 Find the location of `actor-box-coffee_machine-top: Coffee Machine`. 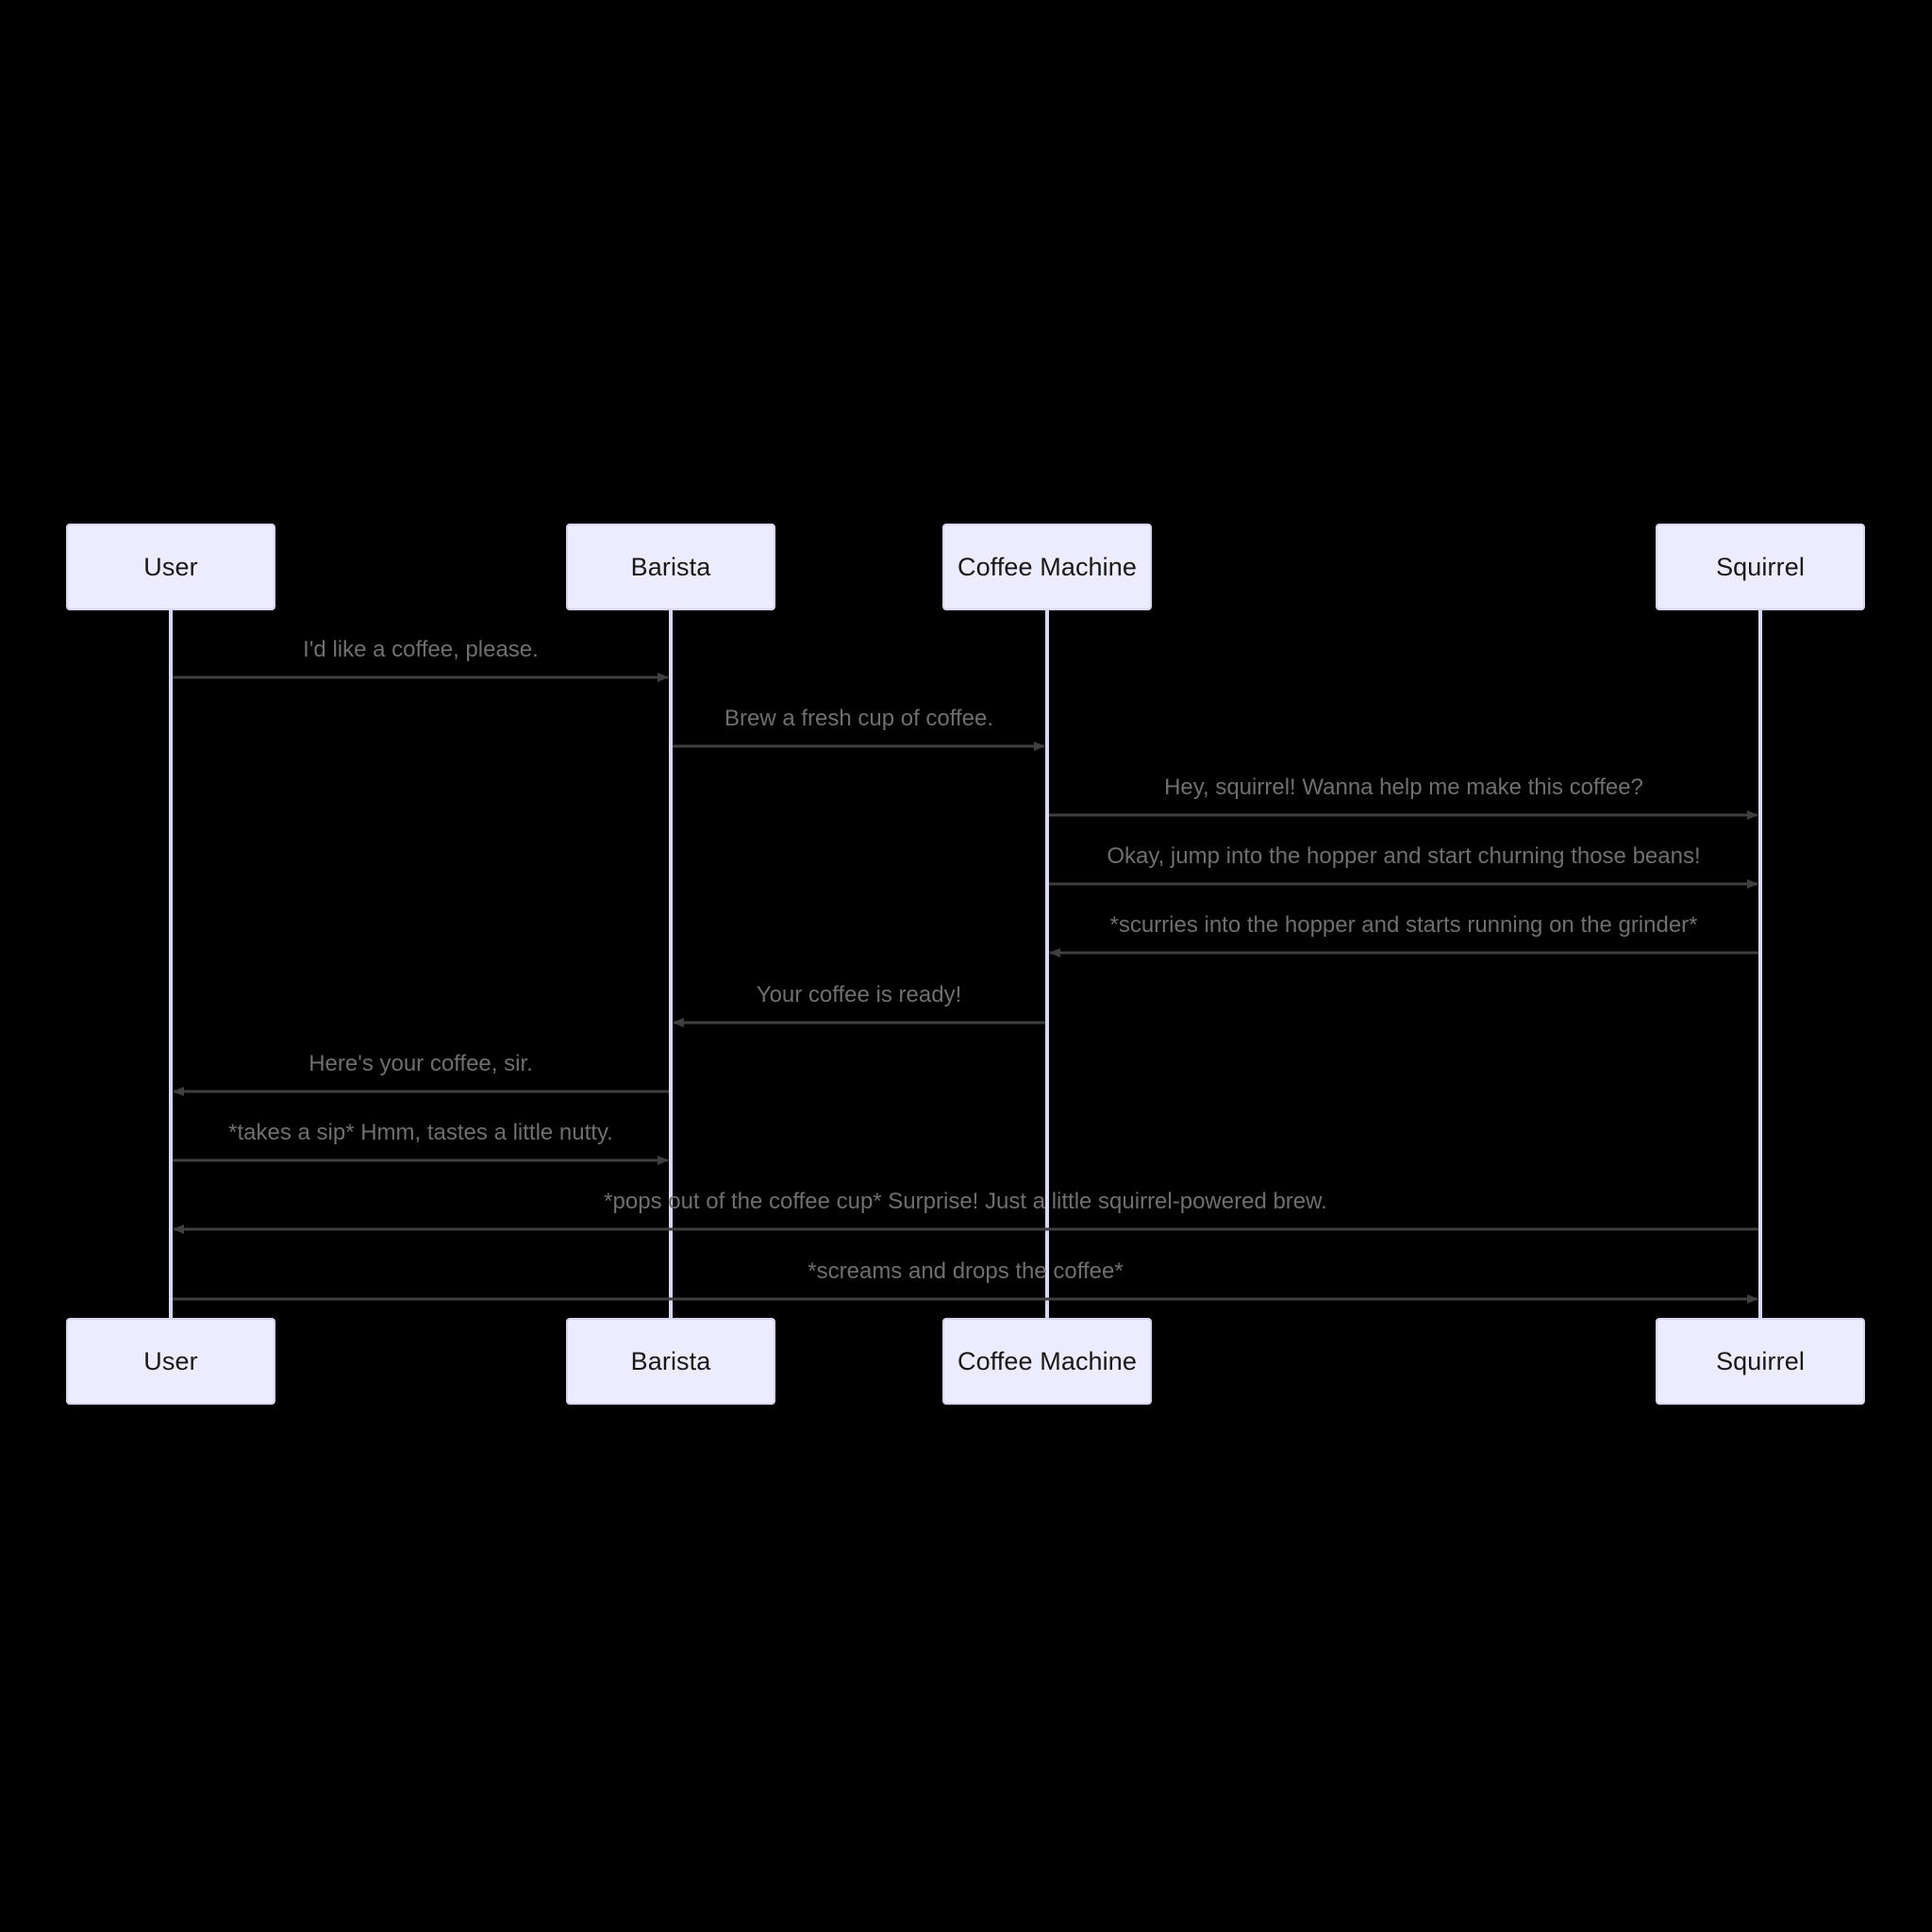

actor-box-coffee_machine-top: Coffee Machine is located at coordinates (1047, 567).